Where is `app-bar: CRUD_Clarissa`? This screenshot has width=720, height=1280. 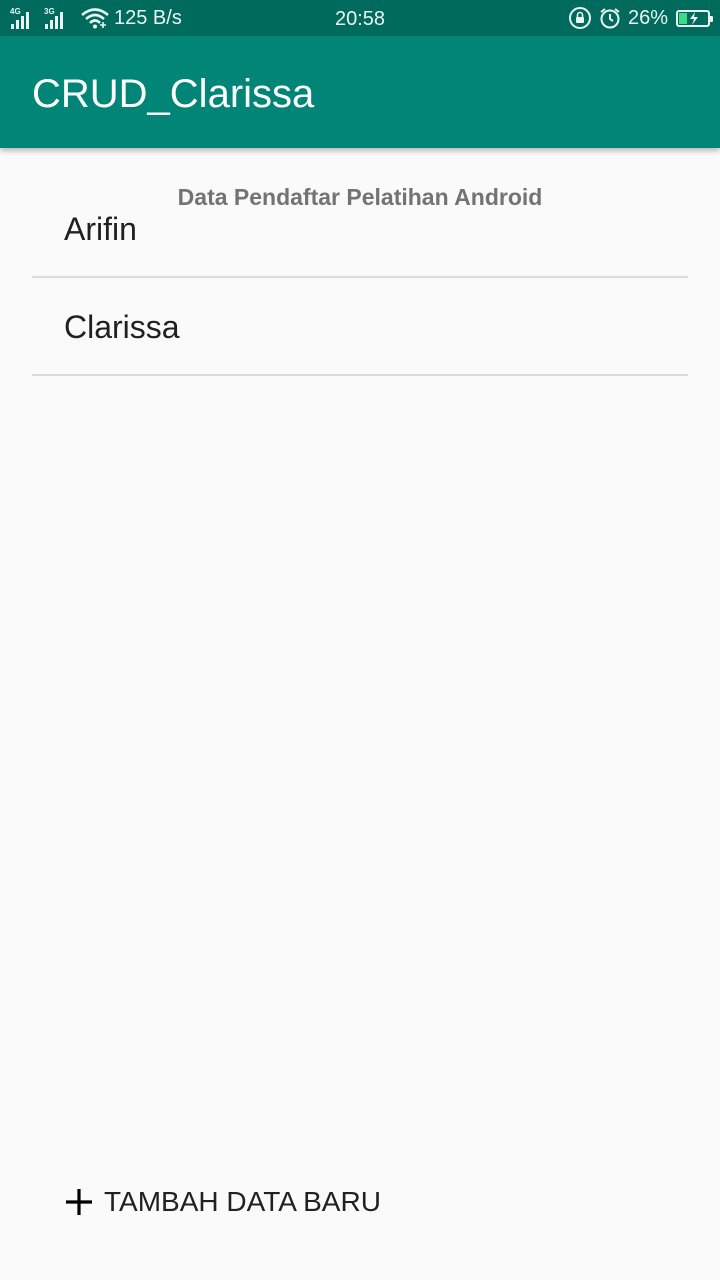
app-bar: CRUD_Clarissa is located at coordinates (360, 92).